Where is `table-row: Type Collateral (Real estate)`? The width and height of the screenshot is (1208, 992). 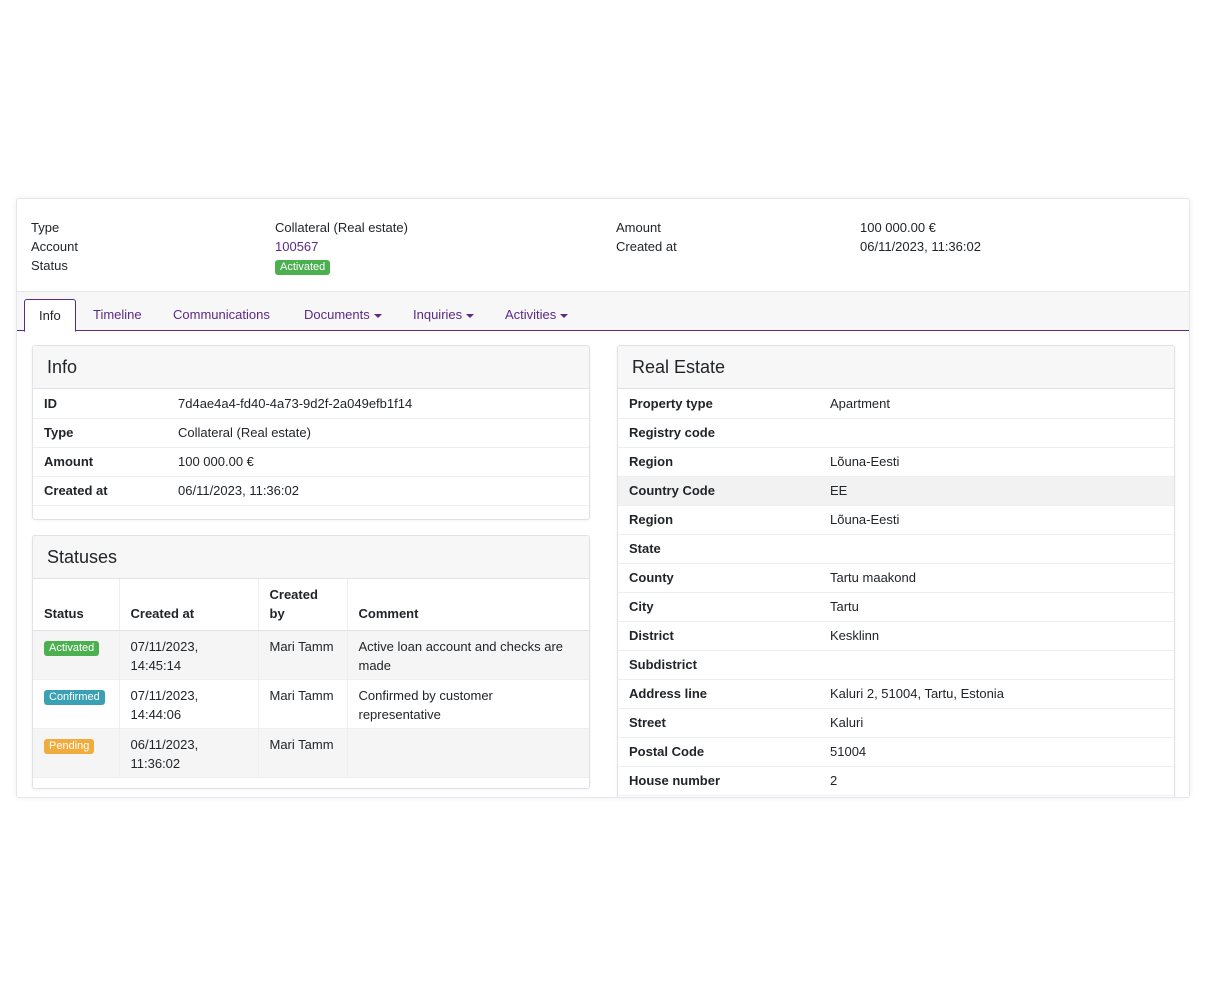
table-row: Type Collateral (Real estate) is located at coordinates (311, 433).